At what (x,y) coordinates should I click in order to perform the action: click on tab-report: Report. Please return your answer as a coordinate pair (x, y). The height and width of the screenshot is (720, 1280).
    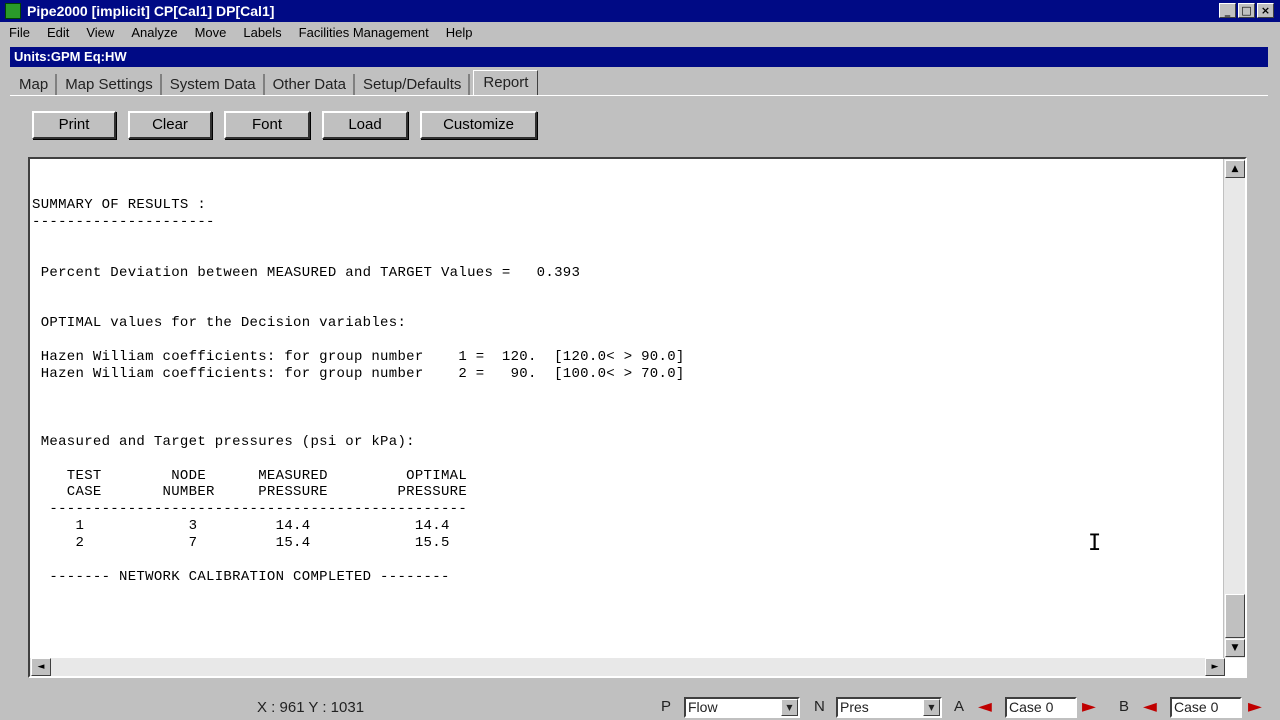
    Looking at the image, I should click on (506, 83).